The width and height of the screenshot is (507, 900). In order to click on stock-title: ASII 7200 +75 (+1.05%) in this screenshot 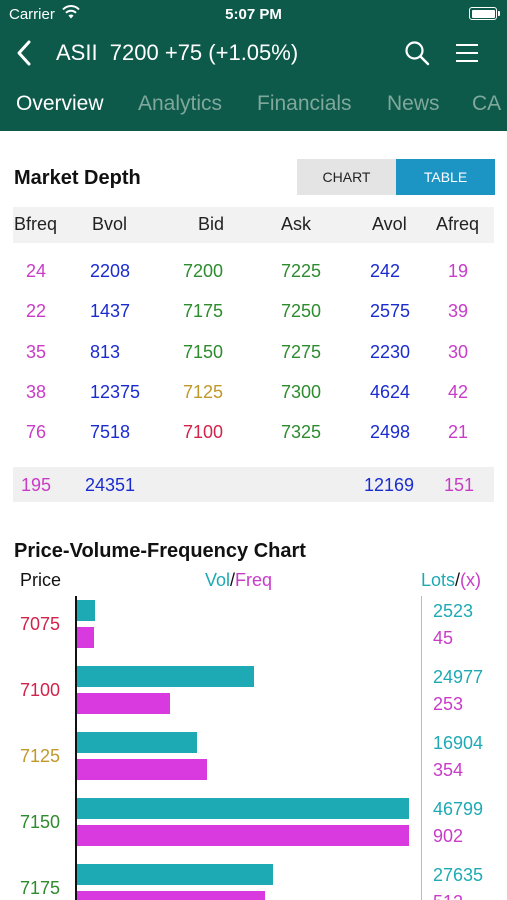, I will do `click(177, 52)`.